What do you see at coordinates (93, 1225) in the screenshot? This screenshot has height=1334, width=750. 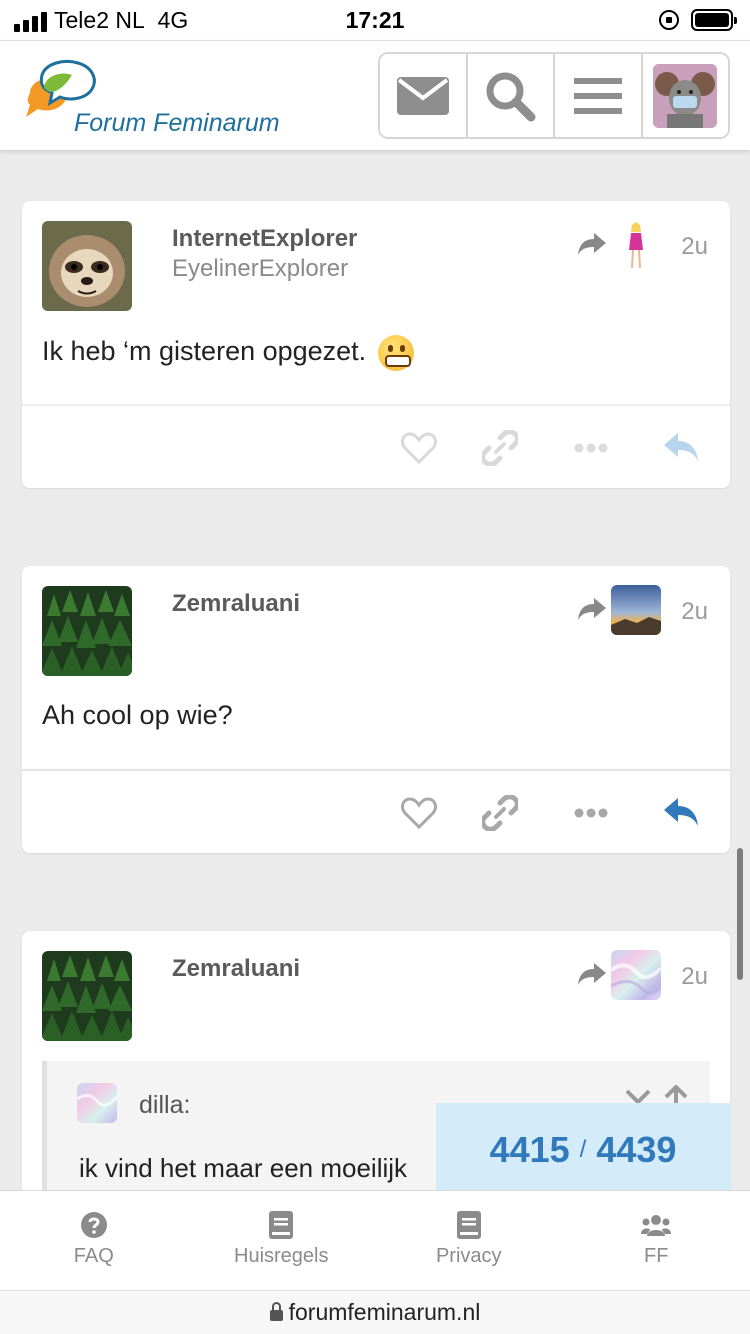 I see `question-circle-icon` at bounding box center [93, 1225].